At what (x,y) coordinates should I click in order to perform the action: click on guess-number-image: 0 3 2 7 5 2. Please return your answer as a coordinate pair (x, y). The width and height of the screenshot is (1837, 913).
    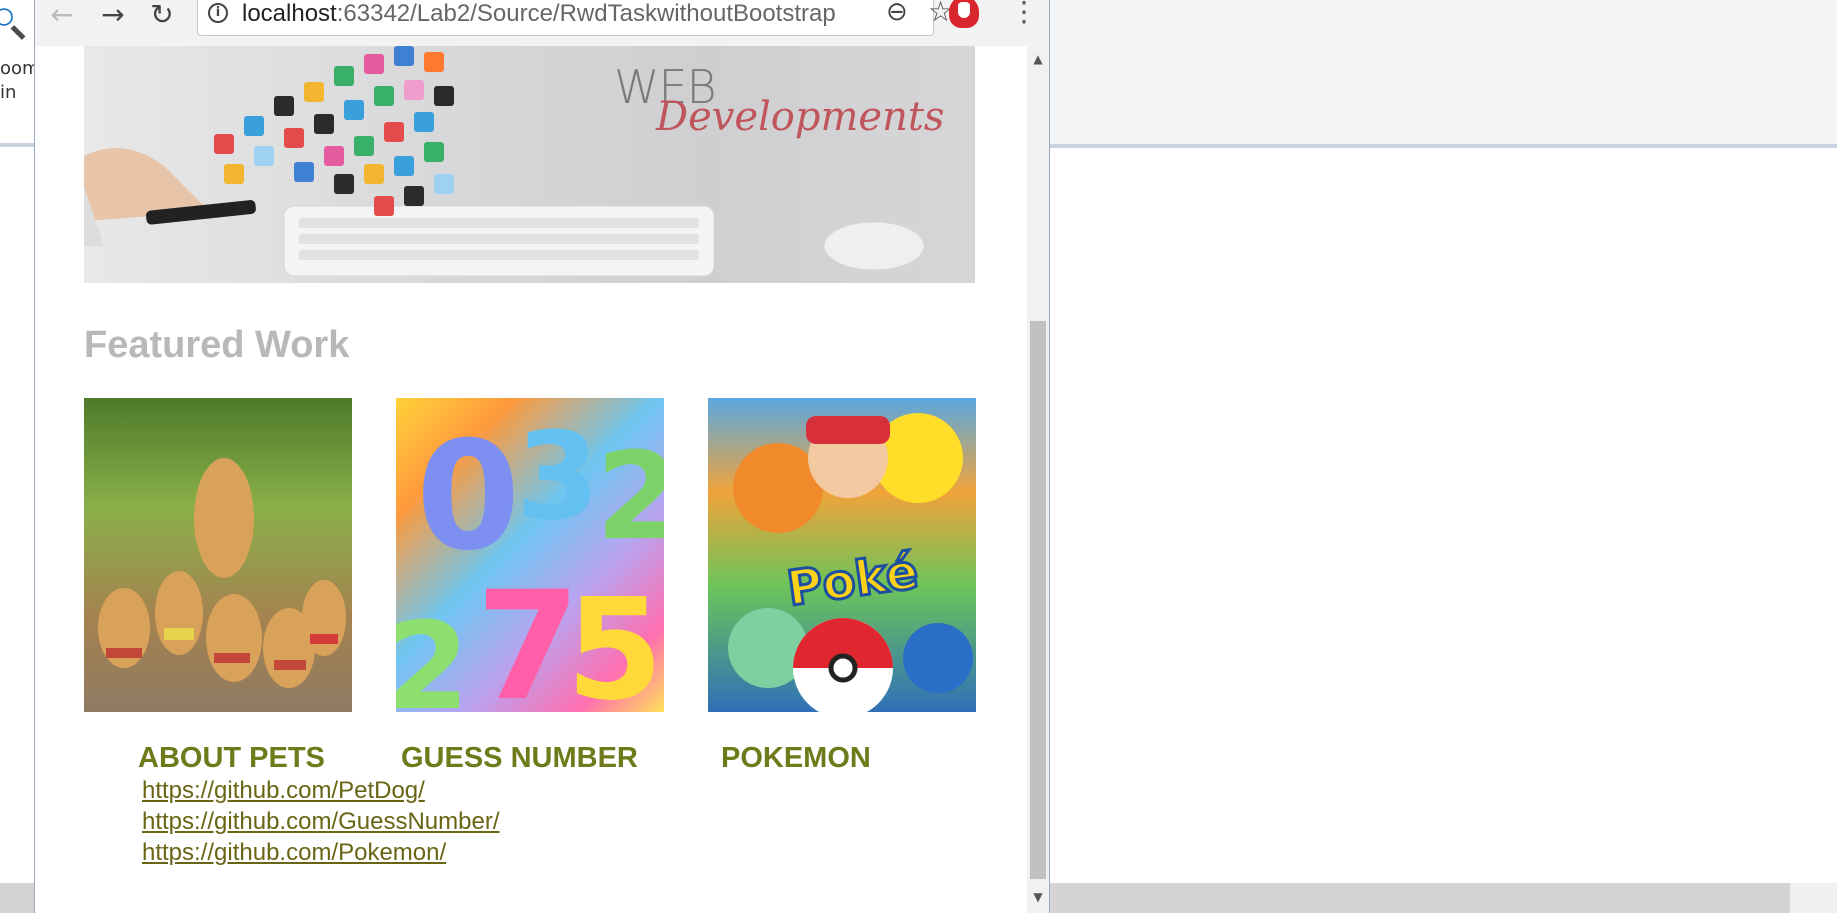
    Looking at the image, I should click on (530, 555).